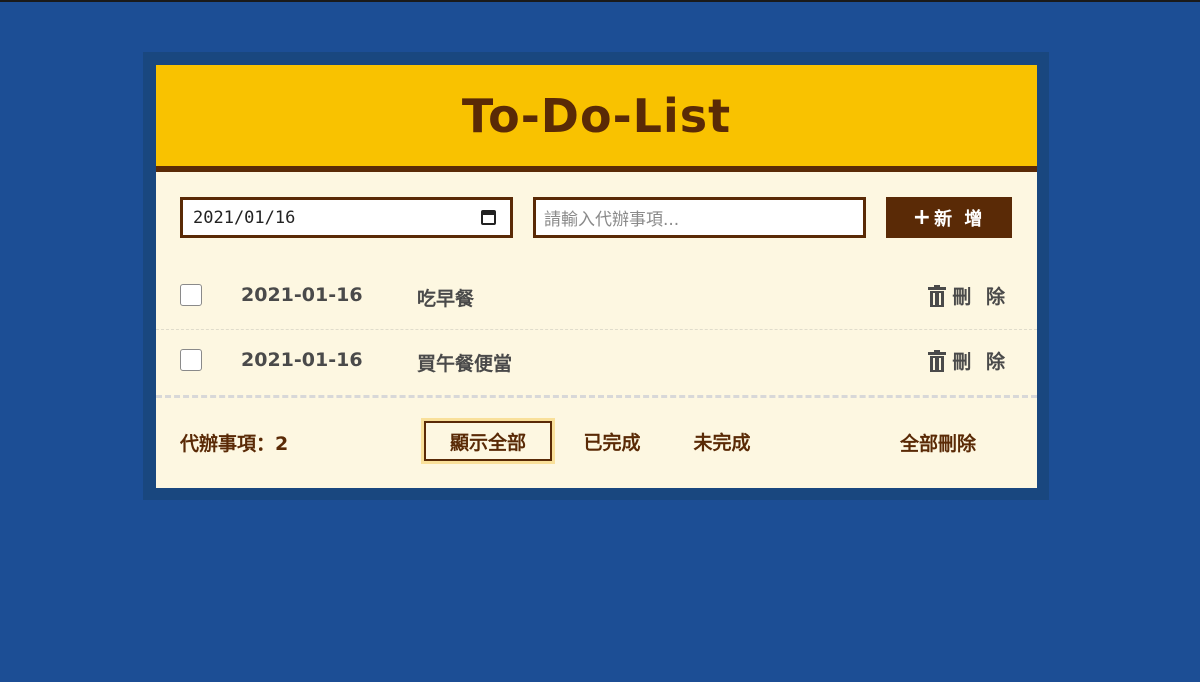  Describe the element at coordinates (938, 442) in the screenshot. I see `clear-all-button: 全部刪除` at that location.